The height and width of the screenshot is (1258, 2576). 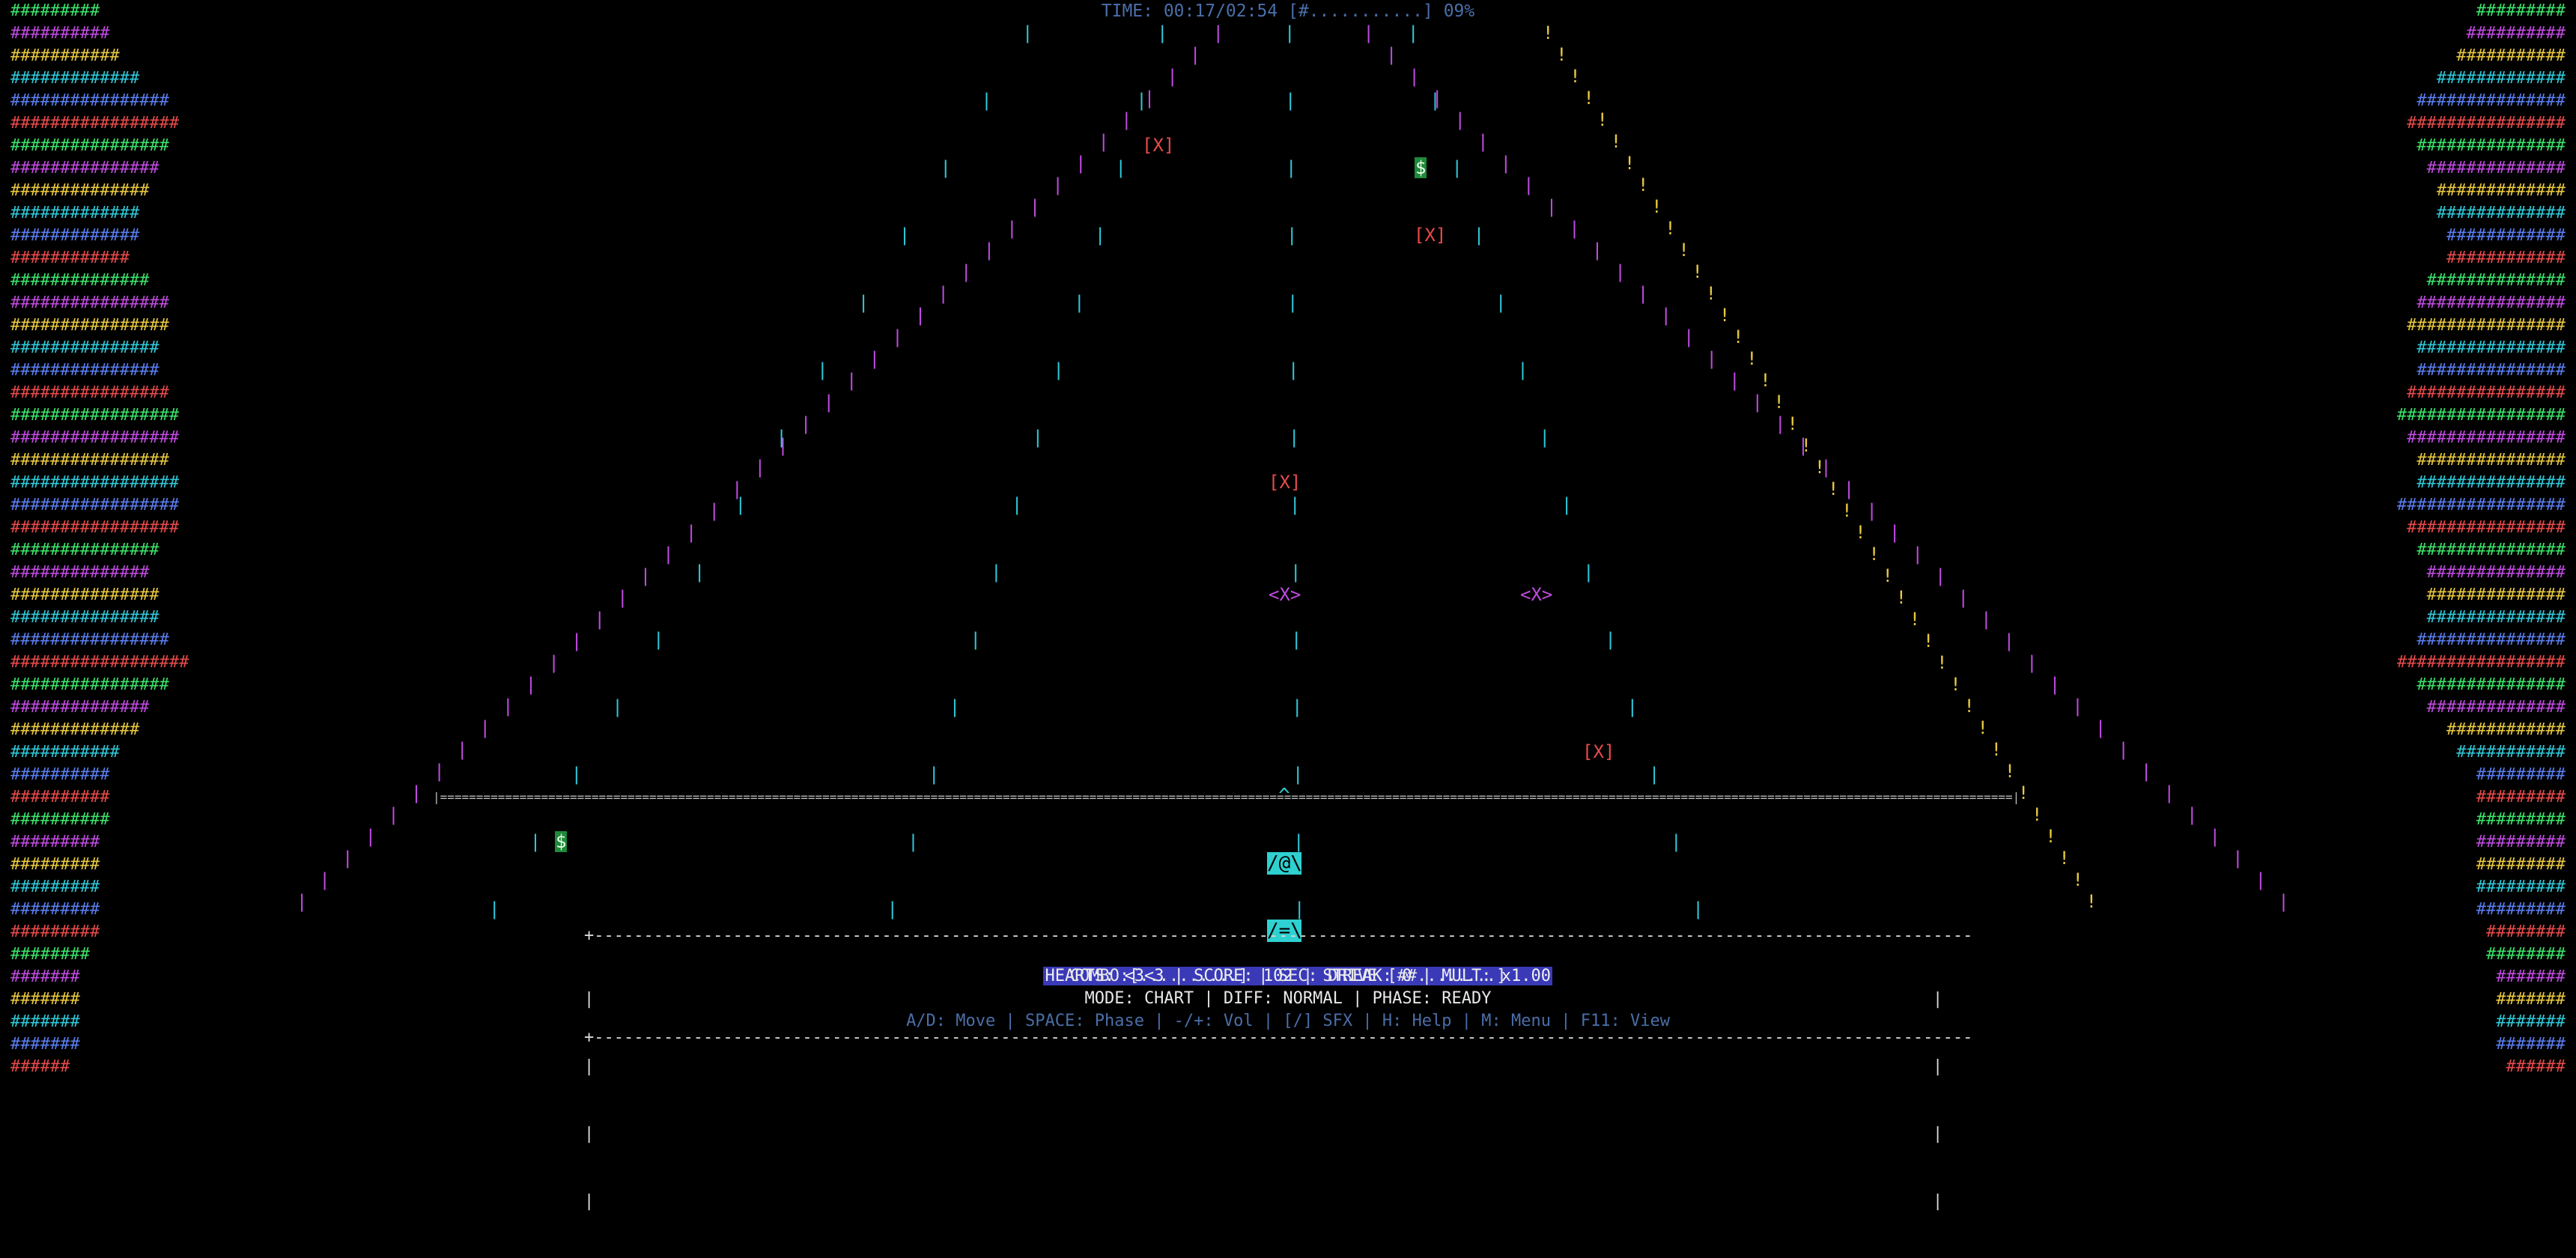 What do you see at coordinates (589, 1066) in the screenshot?
I see `hud-frame-left-2: |` at bounding box center [589, 1066].